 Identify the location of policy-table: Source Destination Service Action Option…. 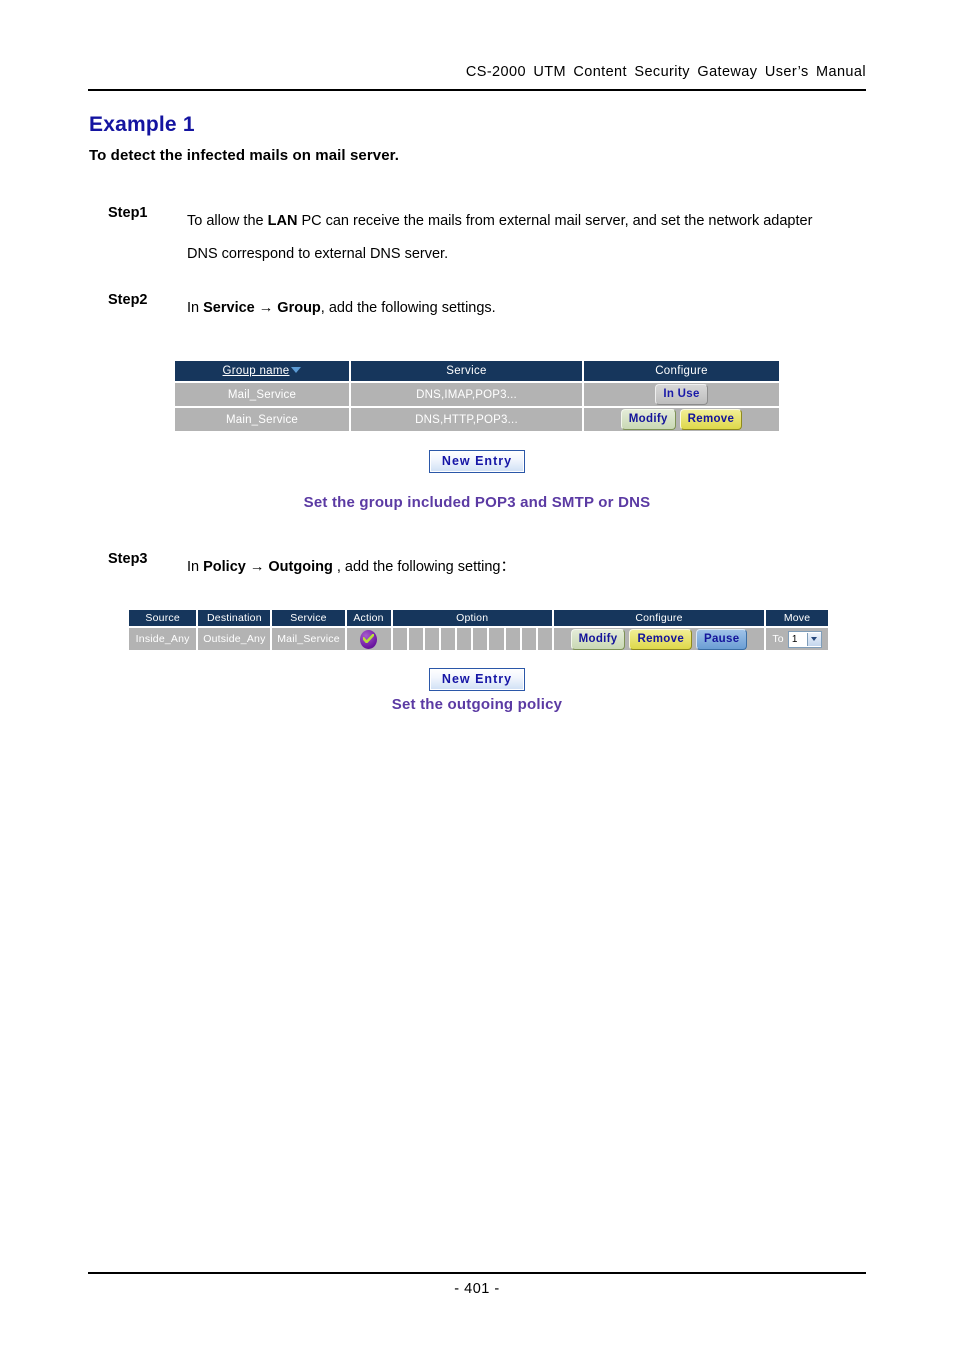
(478, 630).